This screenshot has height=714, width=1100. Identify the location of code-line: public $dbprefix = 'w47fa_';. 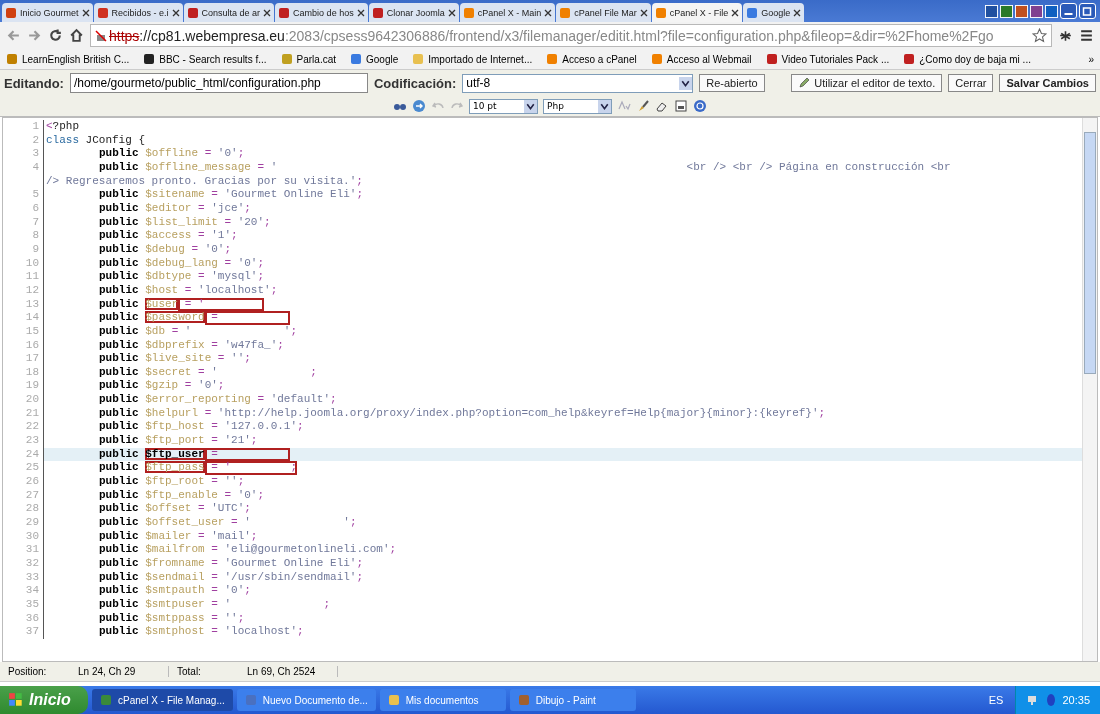
(191, 345).